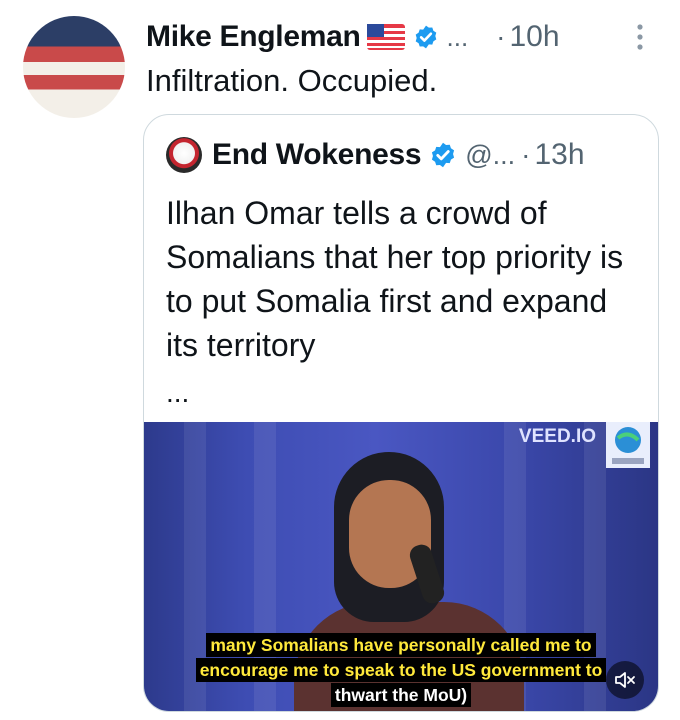 This screenshot has height=720, width=680. I want to click on post-header: Mike Engleman ... · 10h, so click(353, 37).